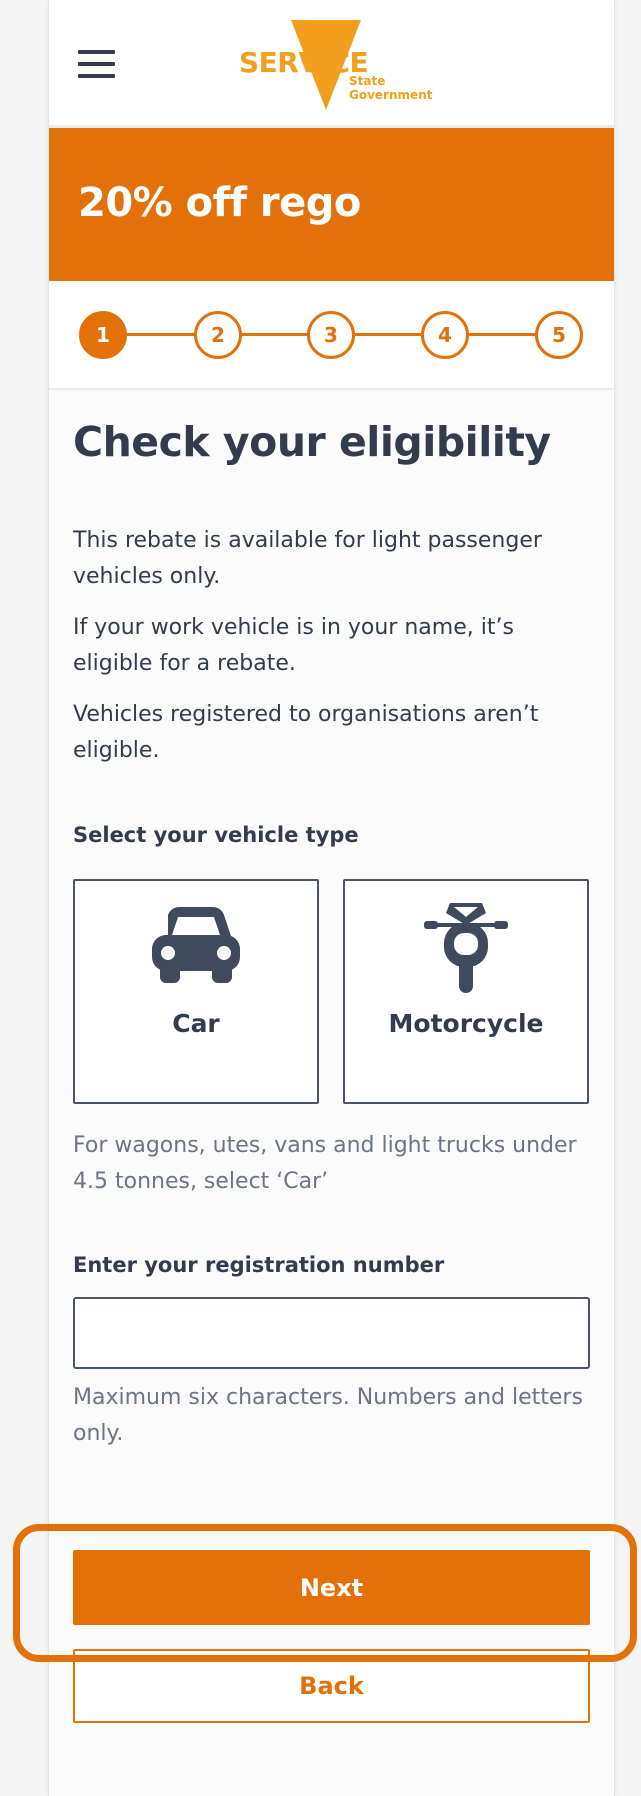  Describe the element at coordinates (196, 1023) in the screenshot. I see `vehicle-option-label: Car` at that location.